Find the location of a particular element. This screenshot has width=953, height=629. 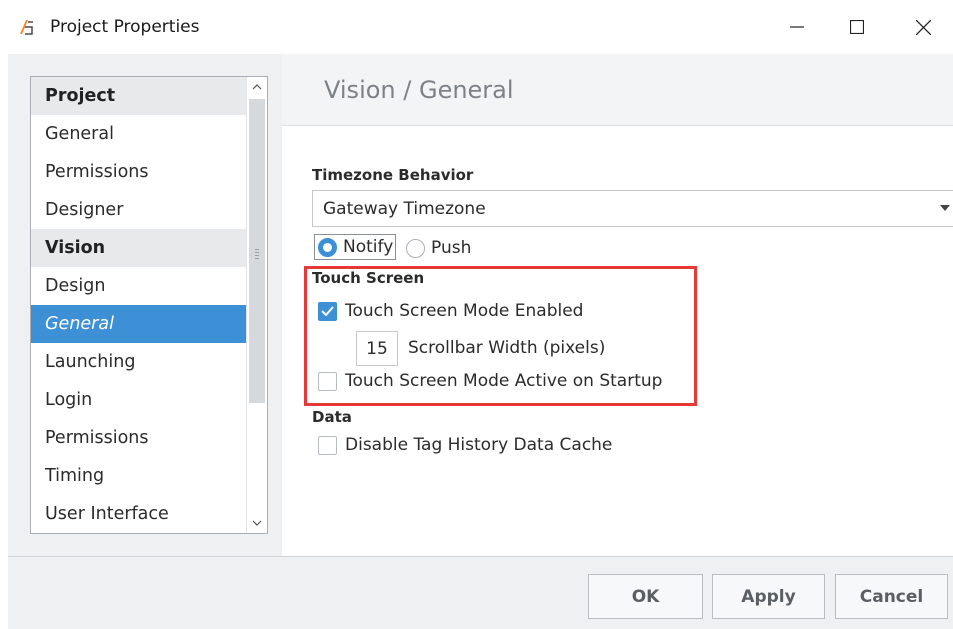

sidebar-header-vision: Vision is located at coordinates (138, 248).